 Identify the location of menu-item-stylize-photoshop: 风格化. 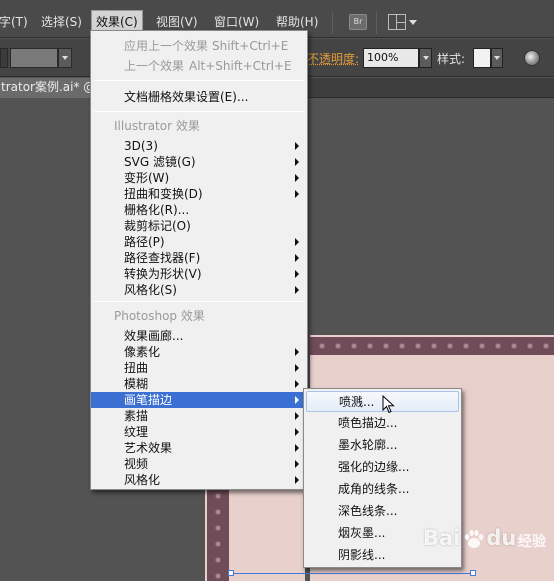
(199, 480).